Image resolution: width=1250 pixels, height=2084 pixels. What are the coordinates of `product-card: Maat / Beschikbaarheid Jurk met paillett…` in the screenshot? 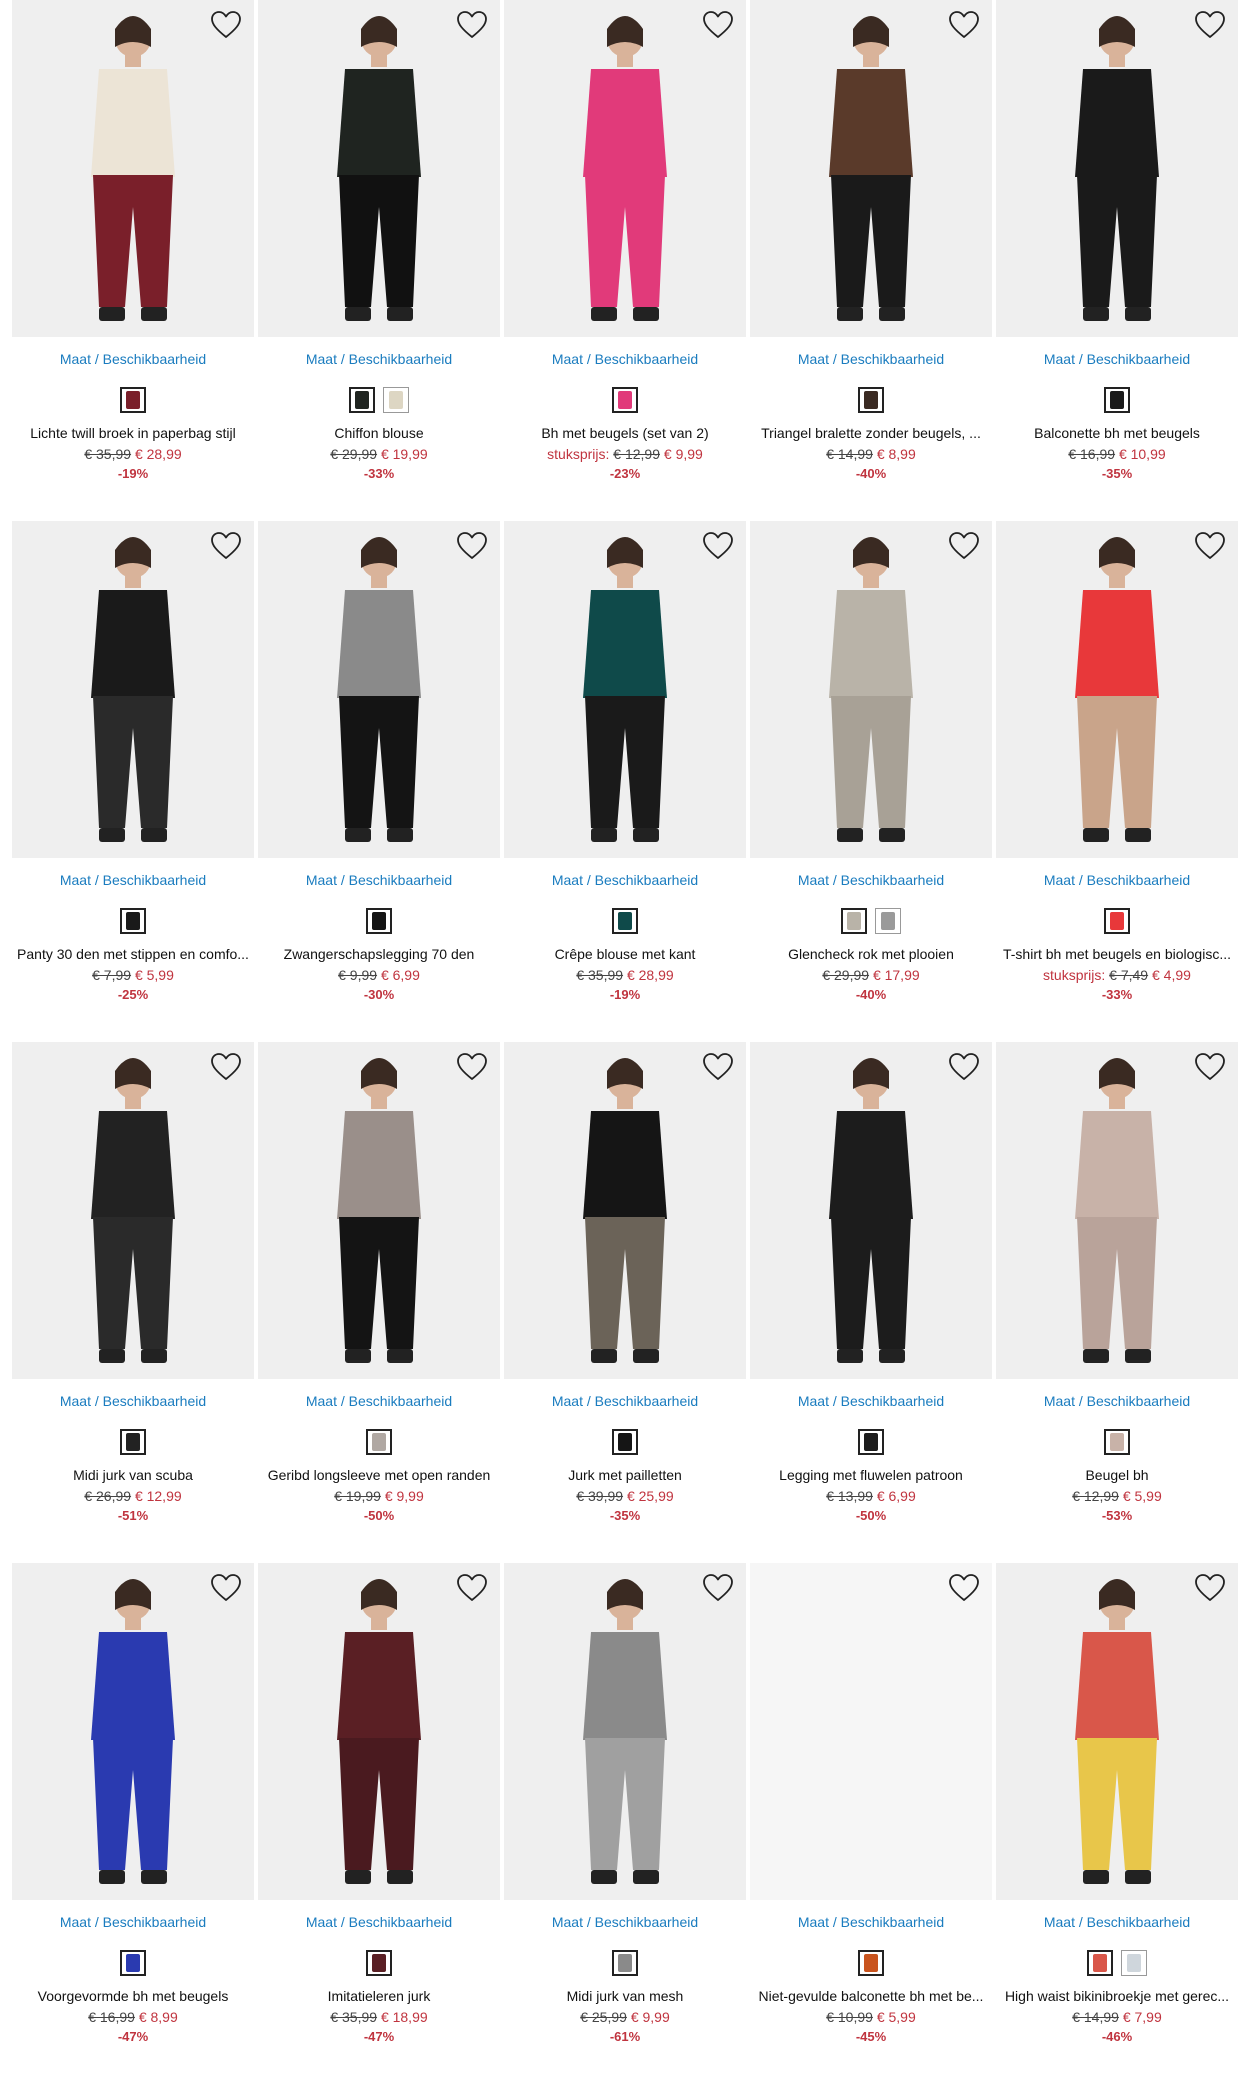 It's located at (625, 1302).